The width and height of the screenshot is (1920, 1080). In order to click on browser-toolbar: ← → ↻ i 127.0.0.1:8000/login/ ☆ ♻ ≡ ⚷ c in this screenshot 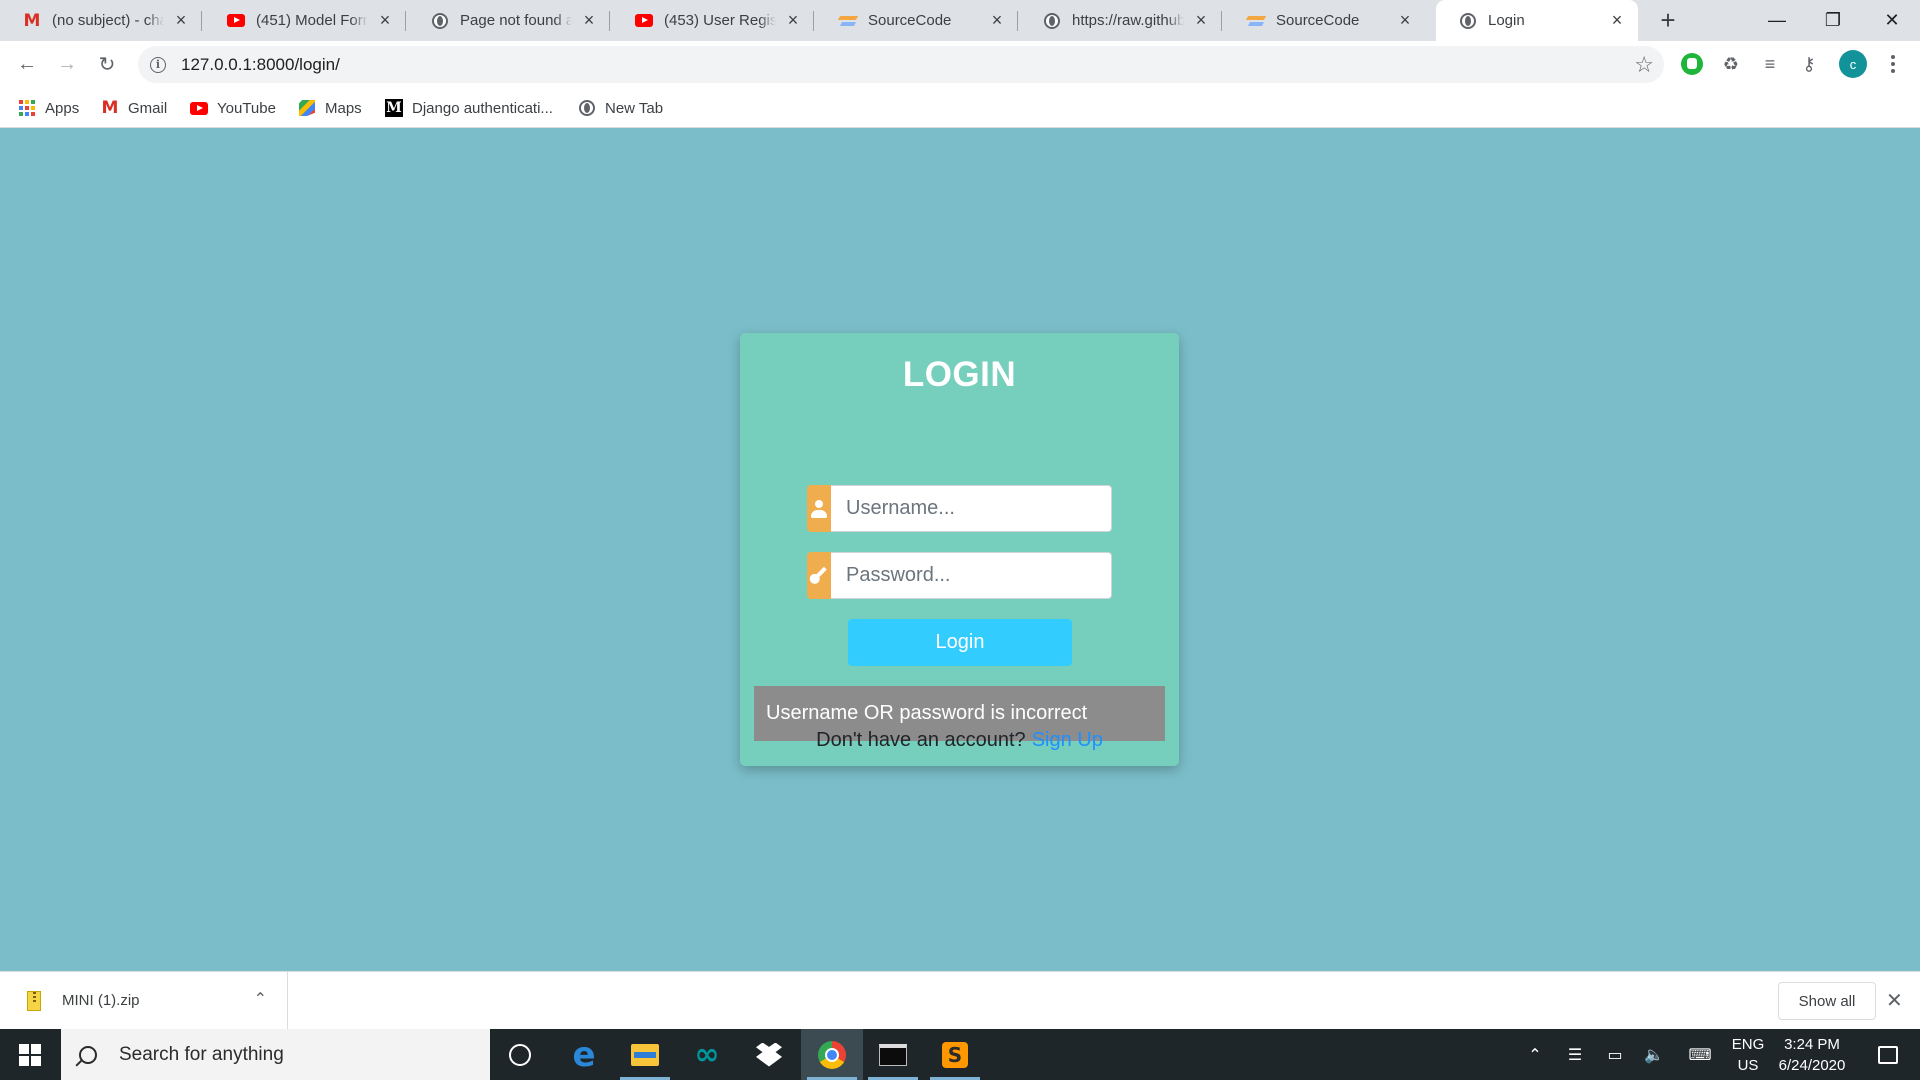, I will do `click(960, 64)`.